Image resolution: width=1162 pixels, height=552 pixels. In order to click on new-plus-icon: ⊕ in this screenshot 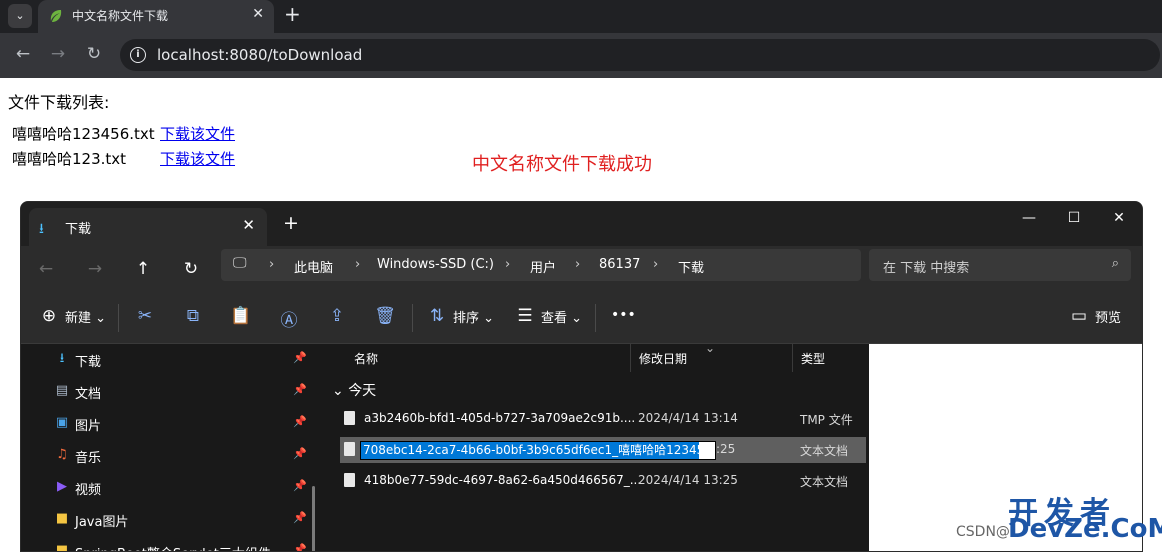, I will do `click(49, 316)`.